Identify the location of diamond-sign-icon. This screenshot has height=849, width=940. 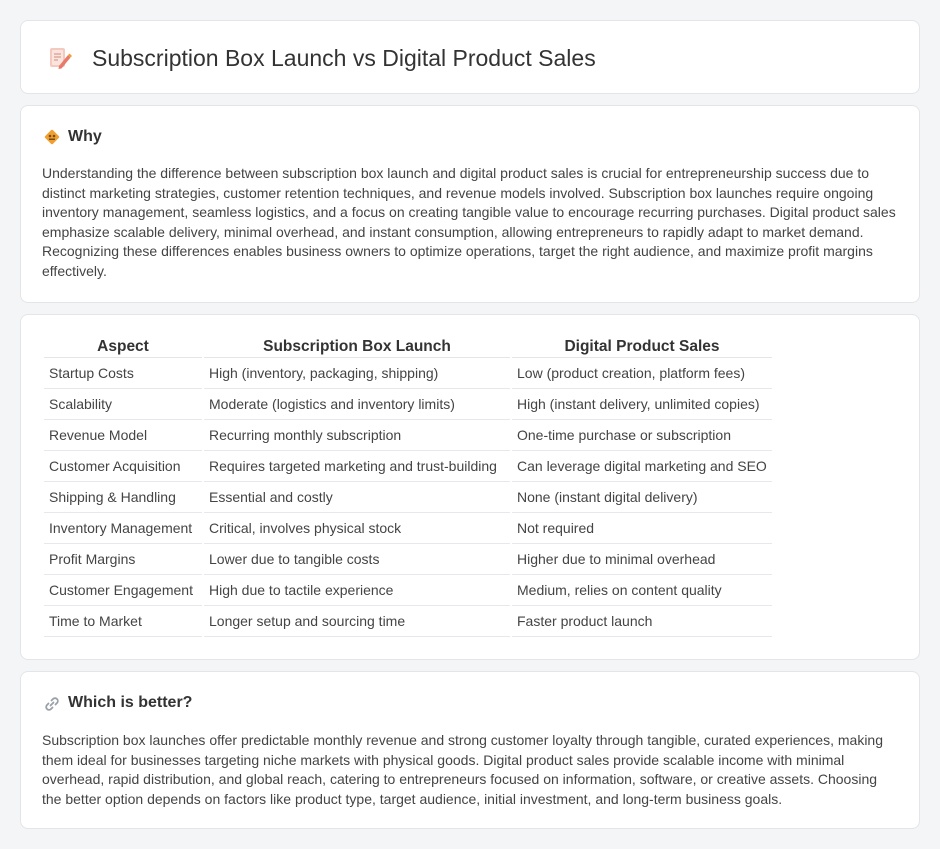
(52, 137).